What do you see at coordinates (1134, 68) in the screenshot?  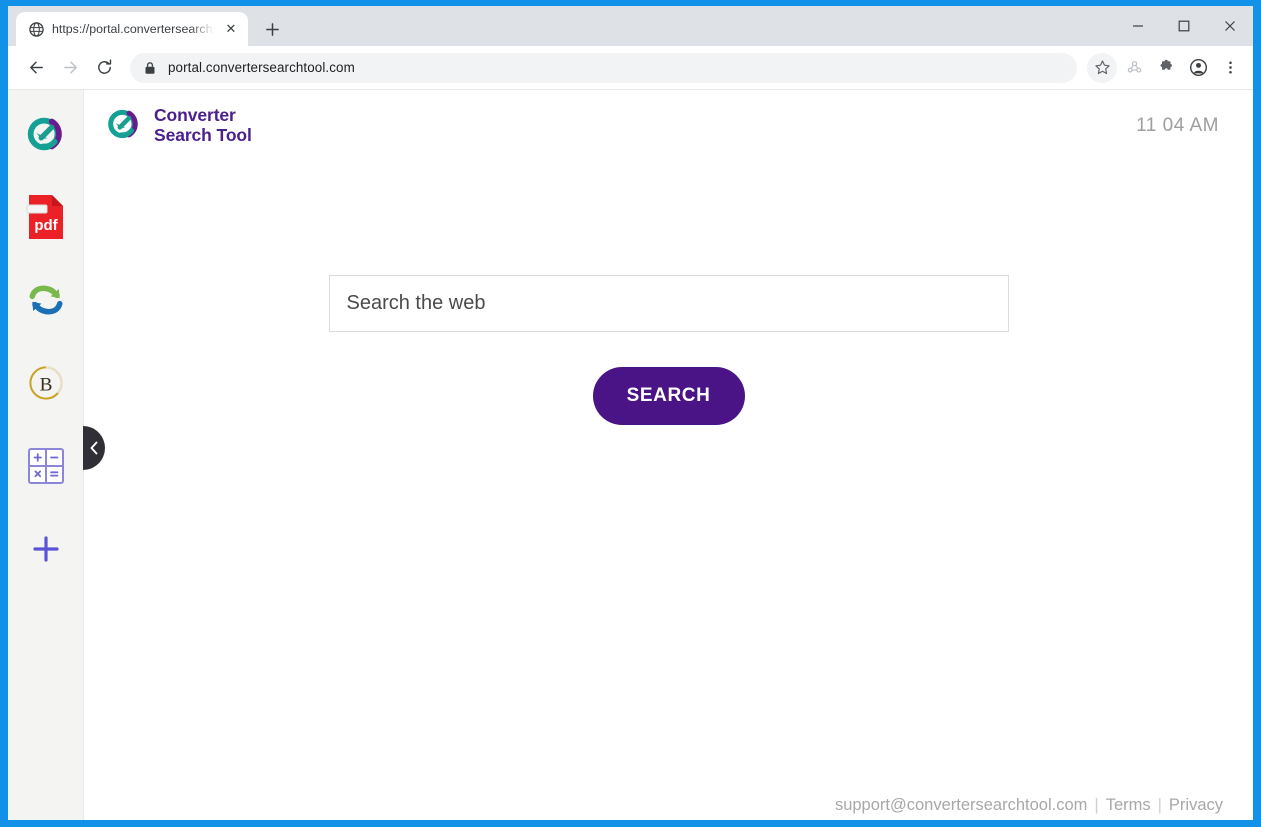 I see `share-people-icon` at bounding box center [1134, 68].